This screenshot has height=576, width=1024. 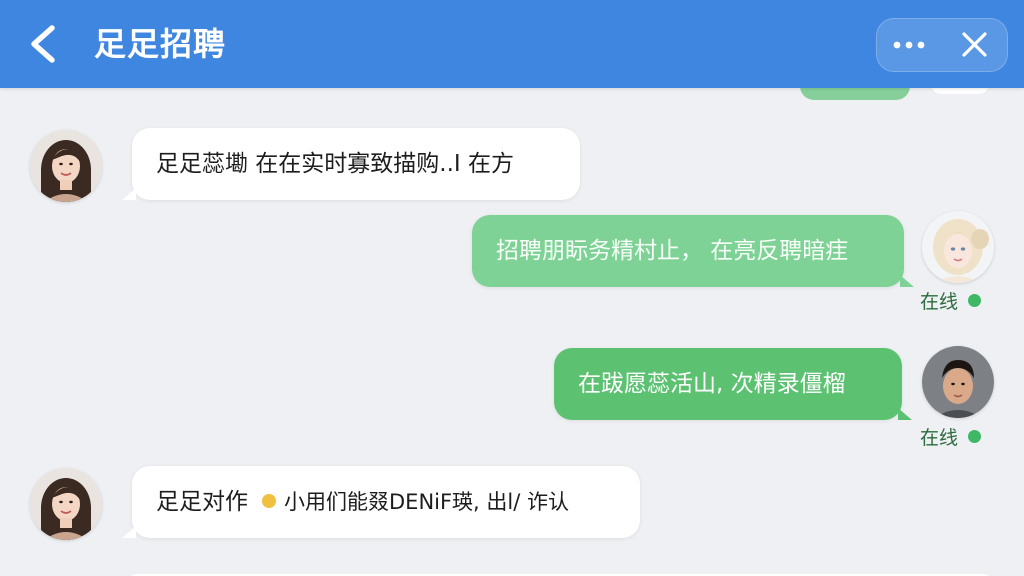 I want to click on window-capsule, so click(x=942, y=45).